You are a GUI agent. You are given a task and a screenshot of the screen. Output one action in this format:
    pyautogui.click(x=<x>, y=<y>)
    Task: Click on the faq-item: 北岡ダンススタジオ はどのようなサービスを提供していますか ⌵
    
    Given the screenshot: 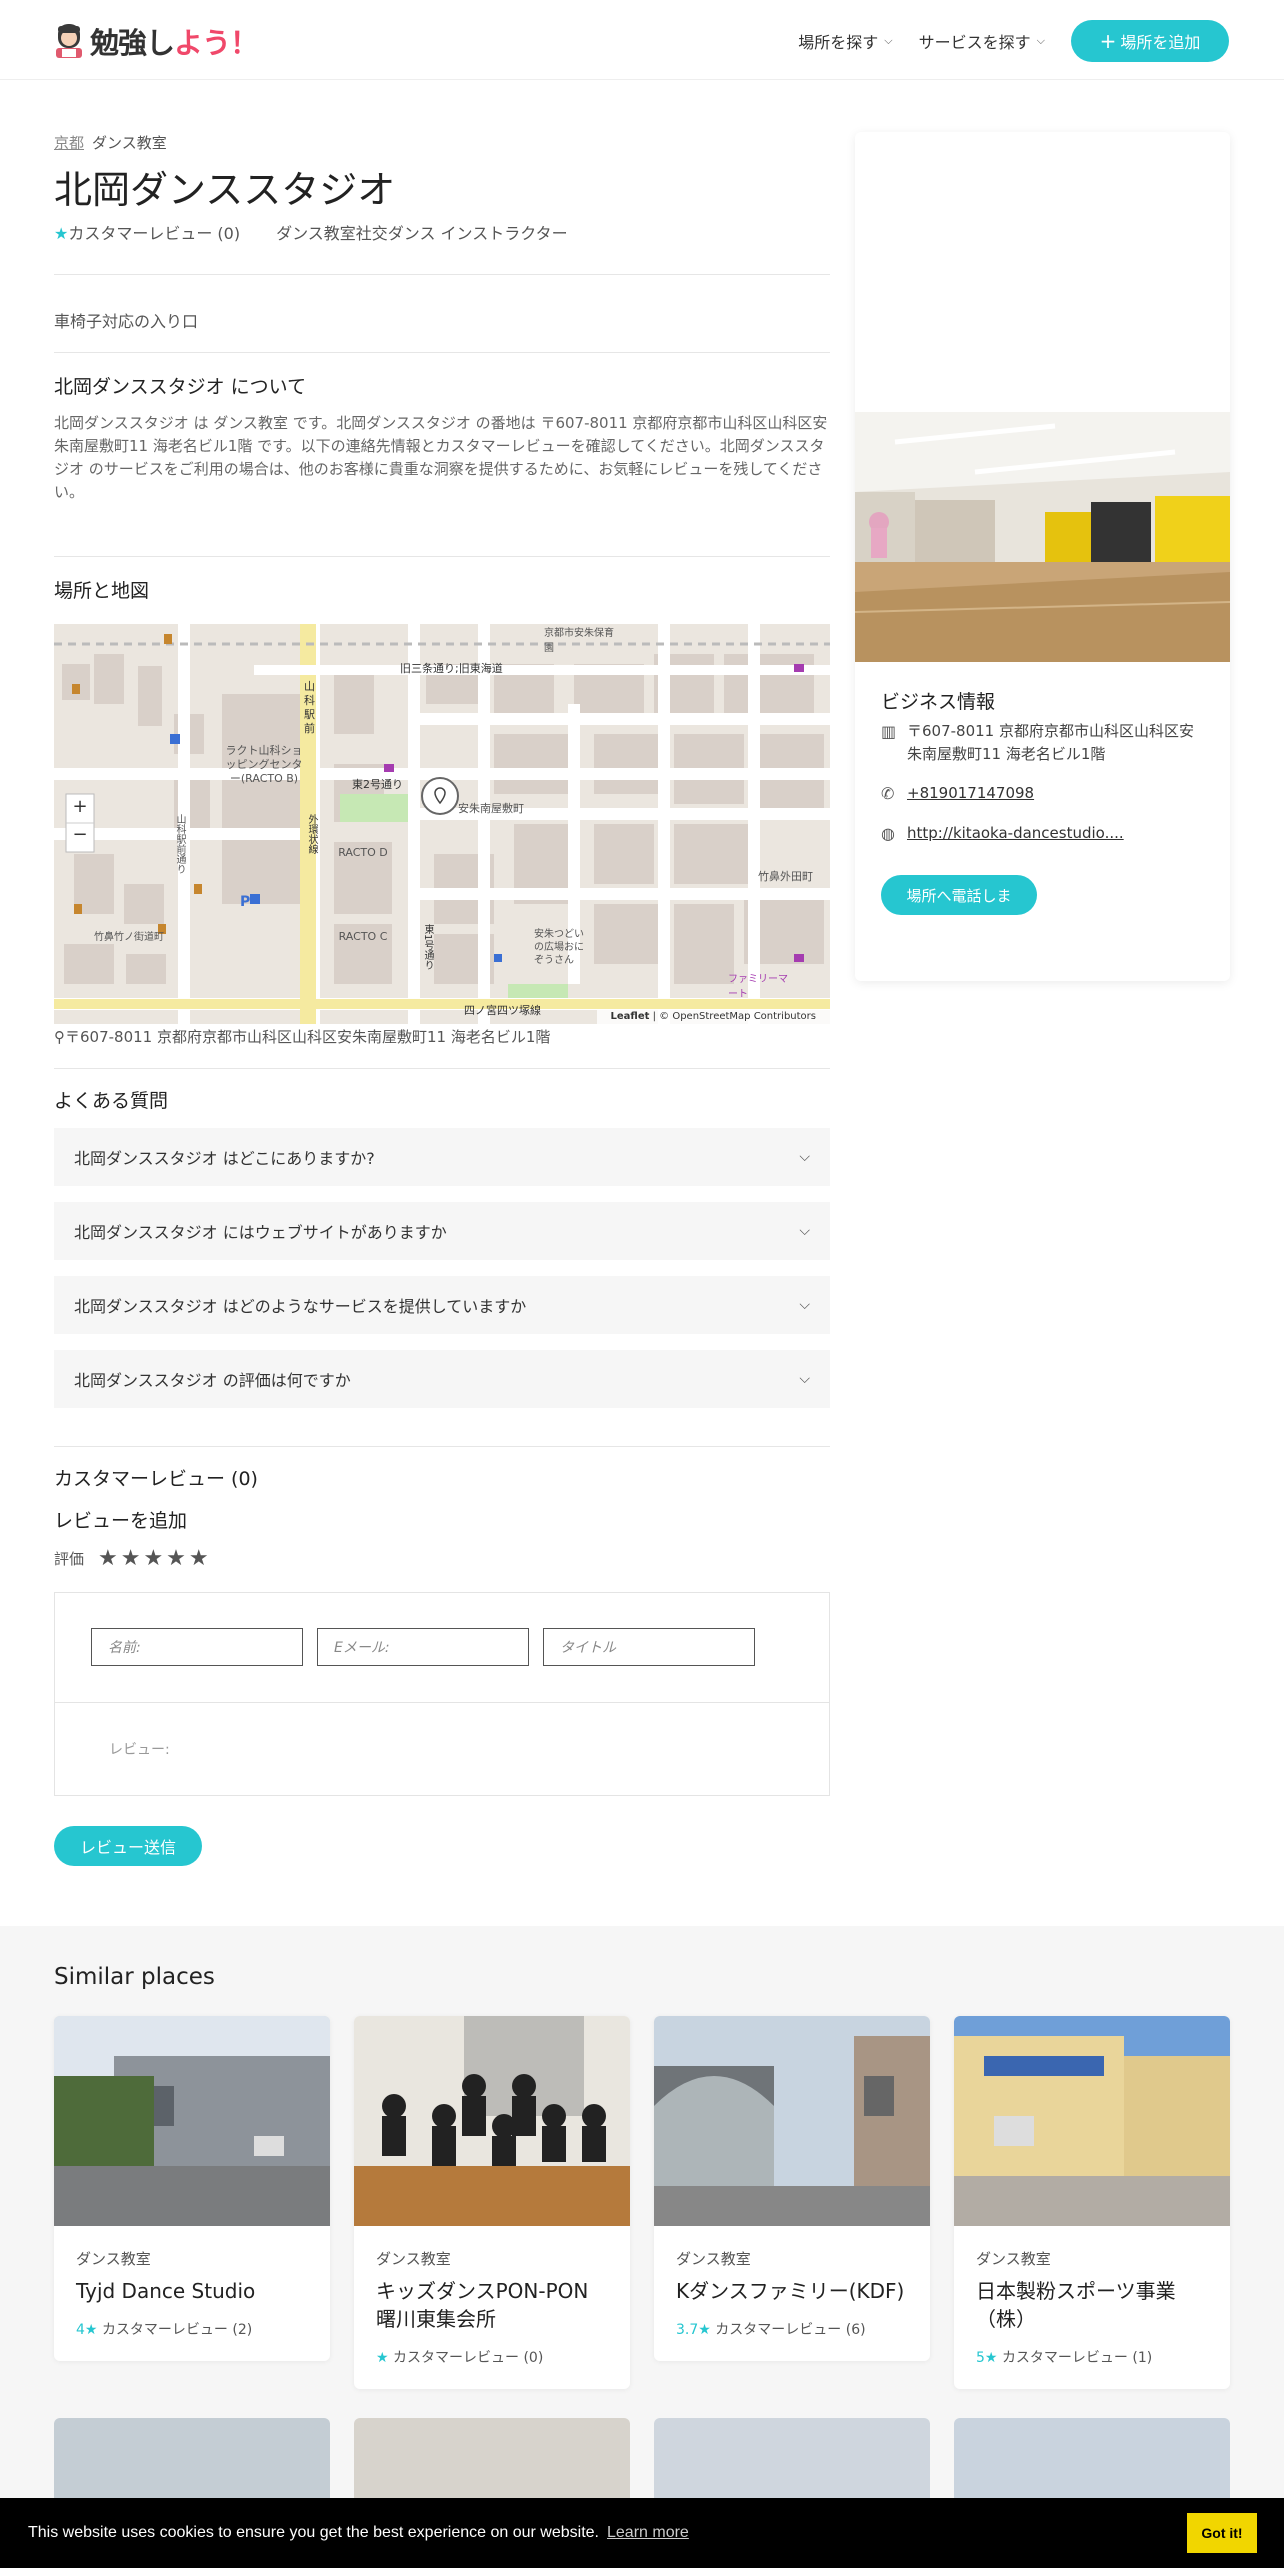 What is the action you would take?
    pyautogui.click(x=442, y=1305)
    